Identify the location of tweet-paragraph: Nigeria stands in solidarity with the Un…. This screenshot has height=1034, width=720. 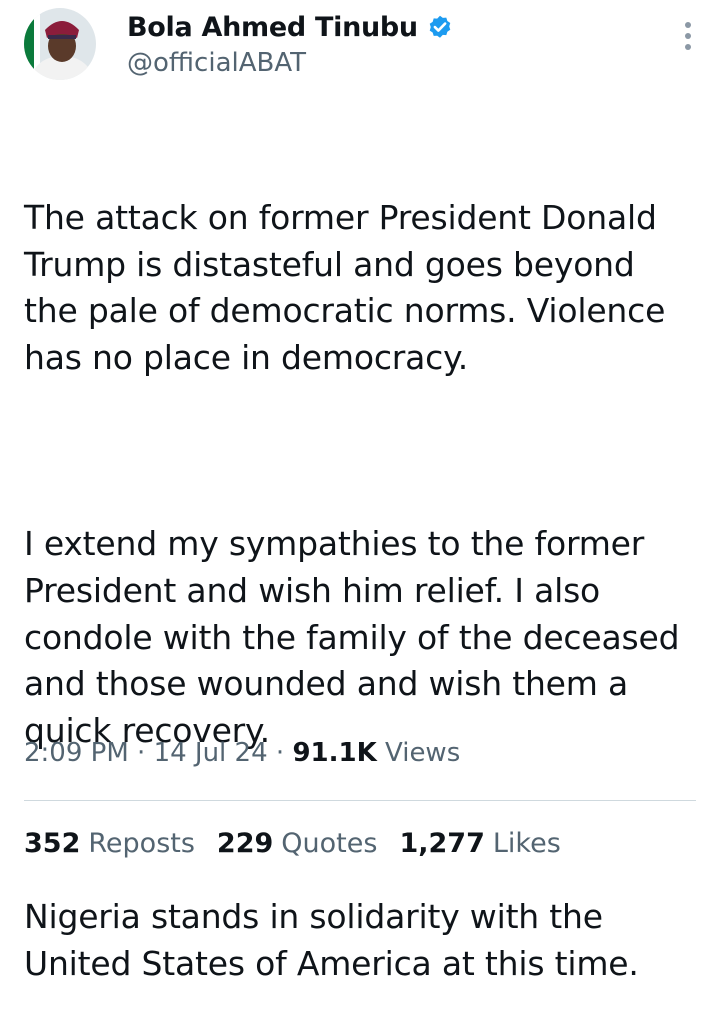
(331, 940).